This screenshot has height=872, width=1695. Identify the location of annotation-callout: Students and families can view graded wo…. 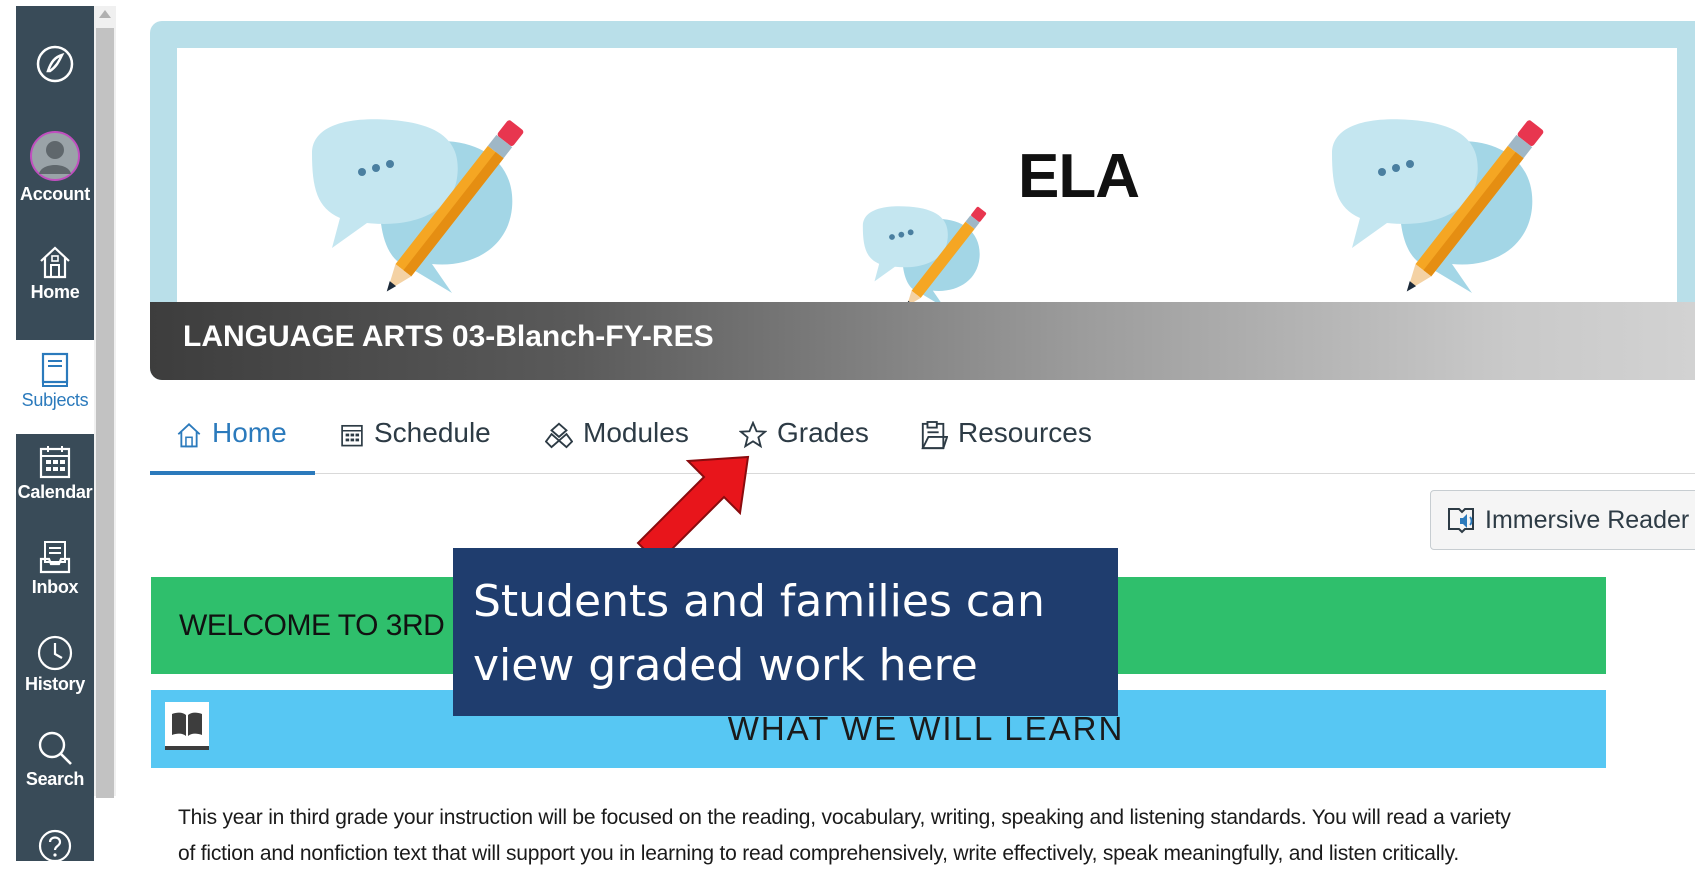
(785, 632).